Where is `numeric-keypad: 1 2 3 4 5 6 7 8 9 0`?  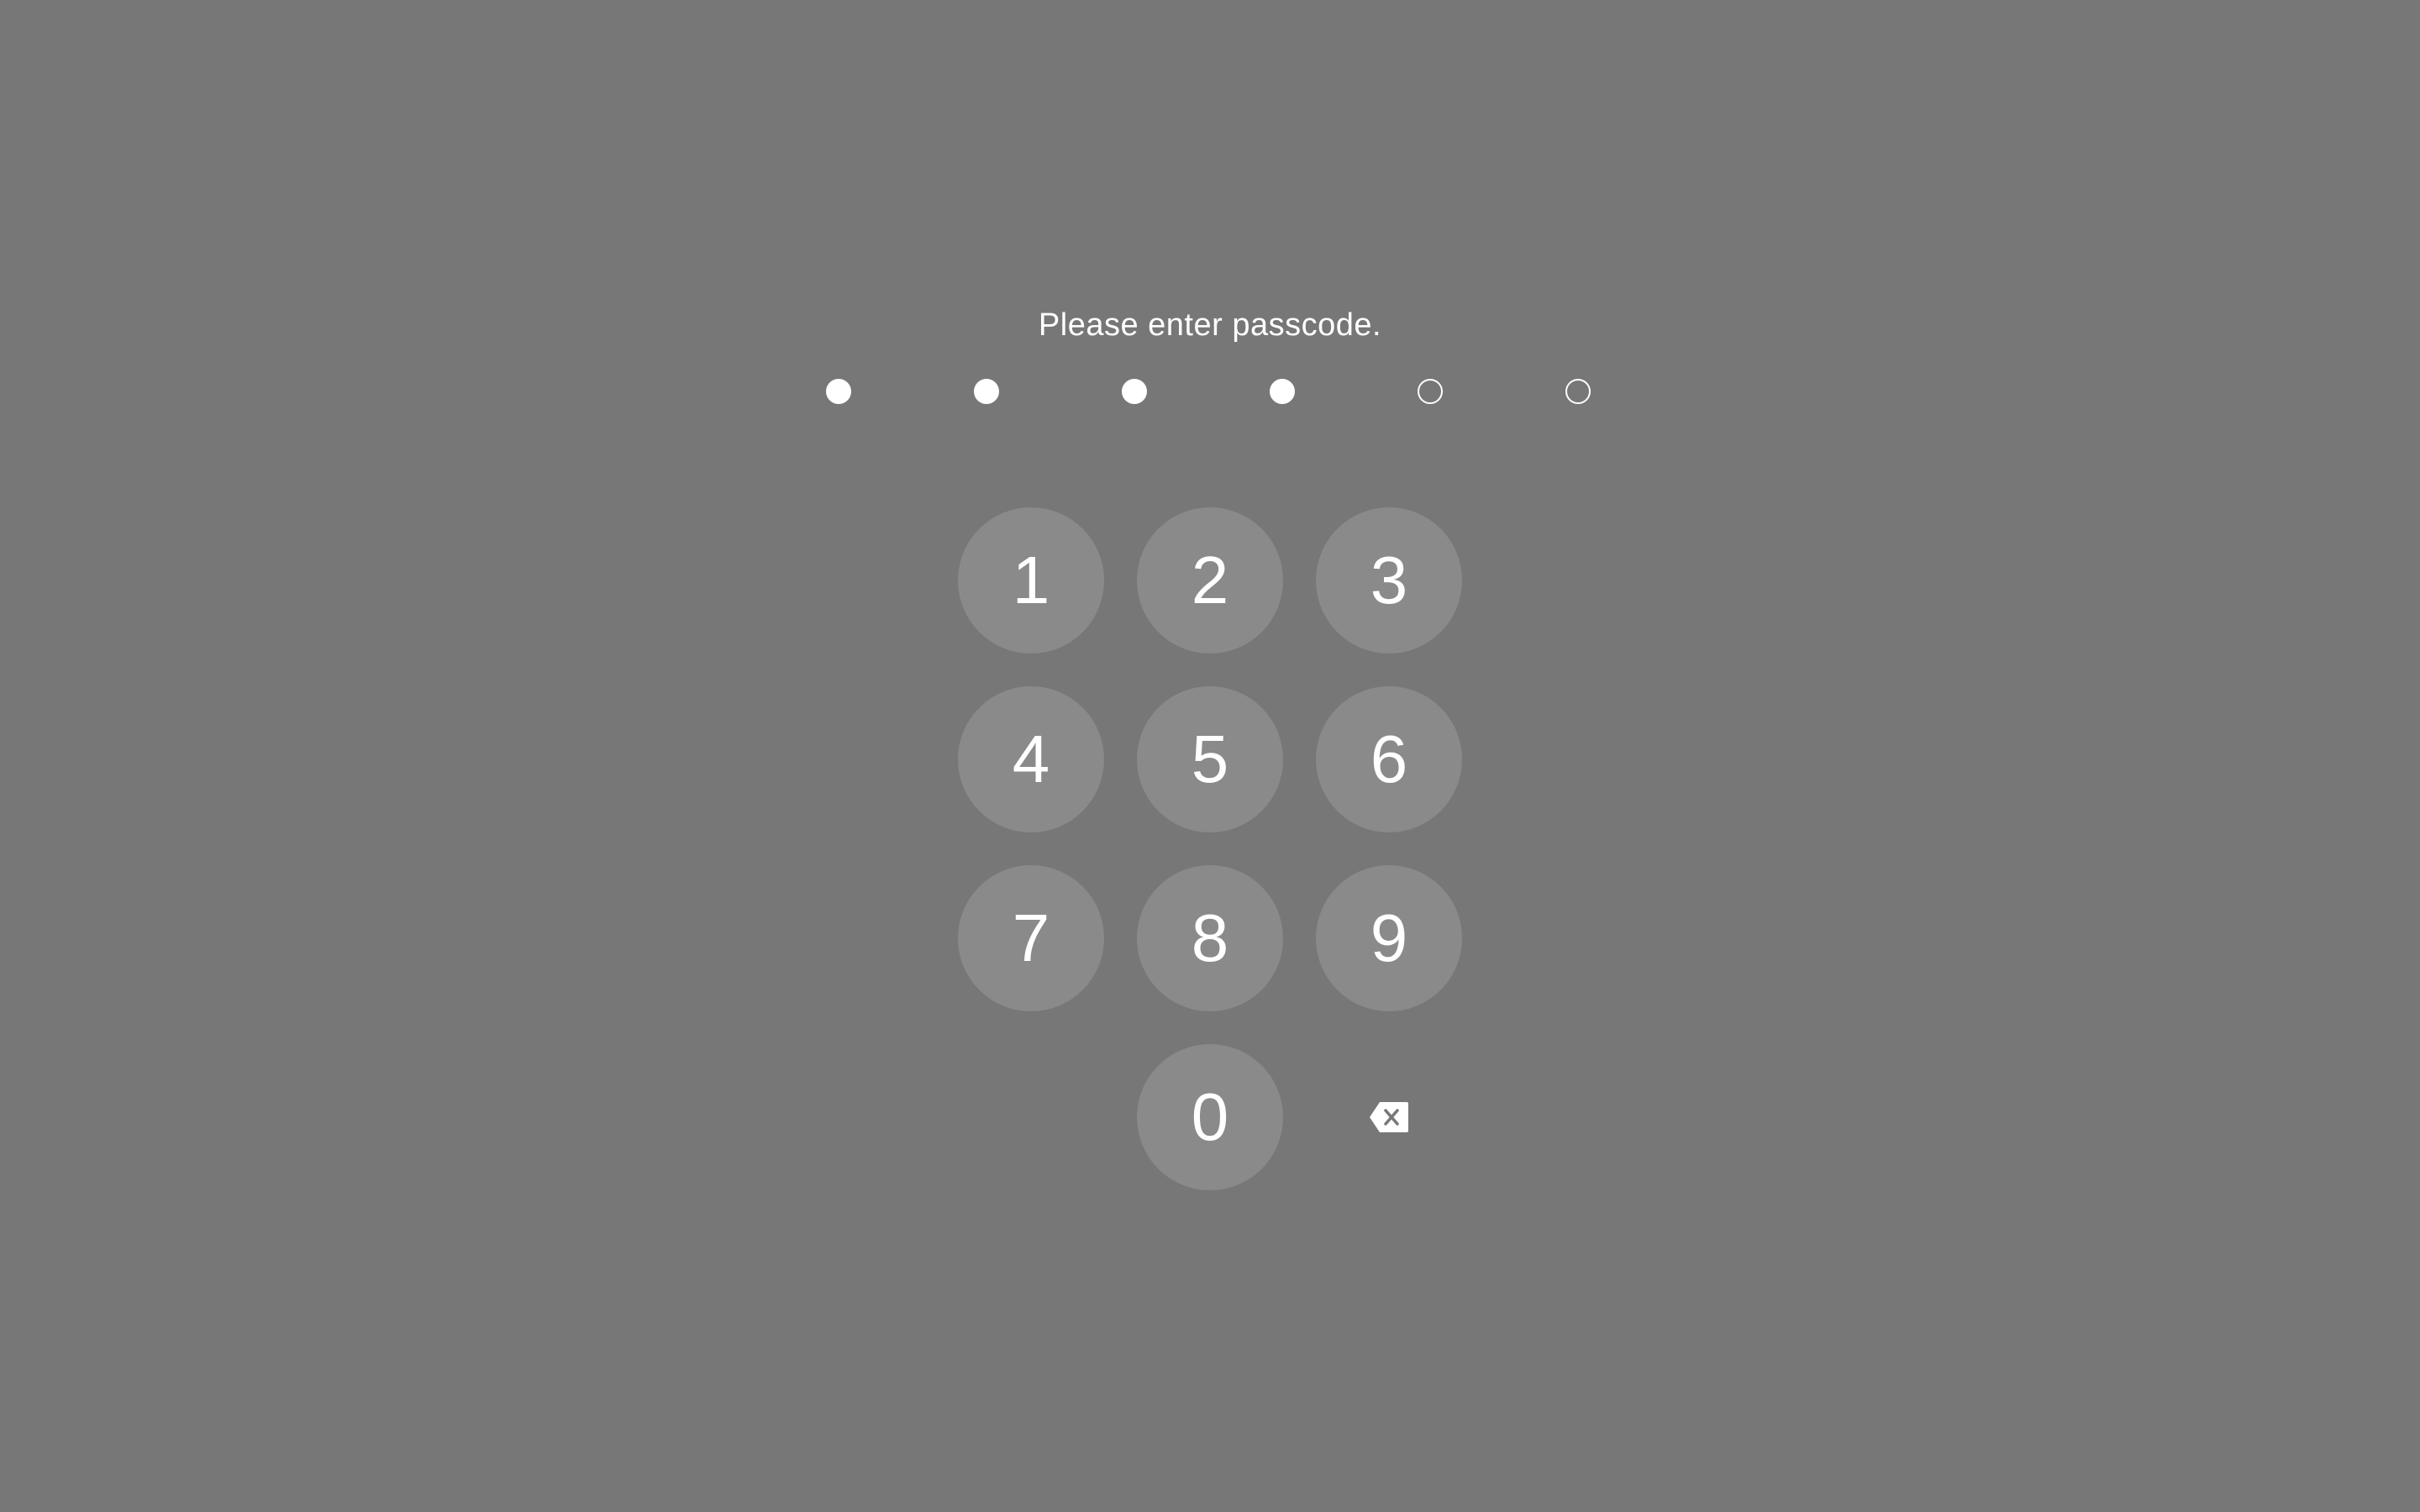 numeric-keypad: 1 2 3 4 5 6 7 8 9 0 is located at coordinates (1210, 848).